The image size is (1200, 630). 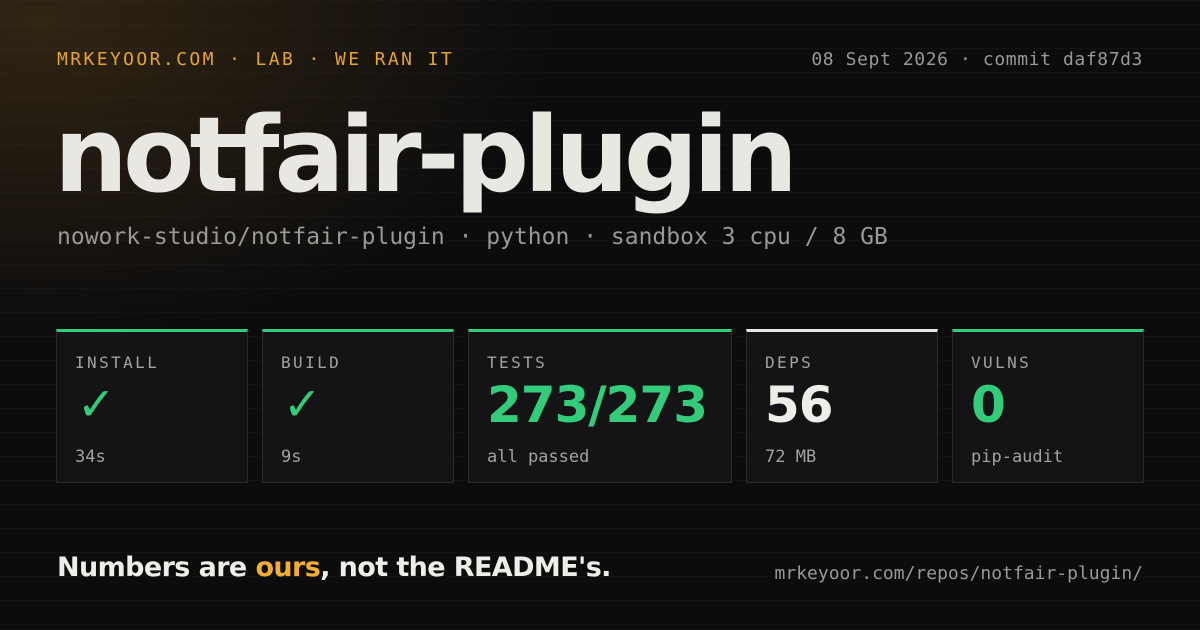 I want to click on vulns-label: VULNS, so click(x=1001, y=362).